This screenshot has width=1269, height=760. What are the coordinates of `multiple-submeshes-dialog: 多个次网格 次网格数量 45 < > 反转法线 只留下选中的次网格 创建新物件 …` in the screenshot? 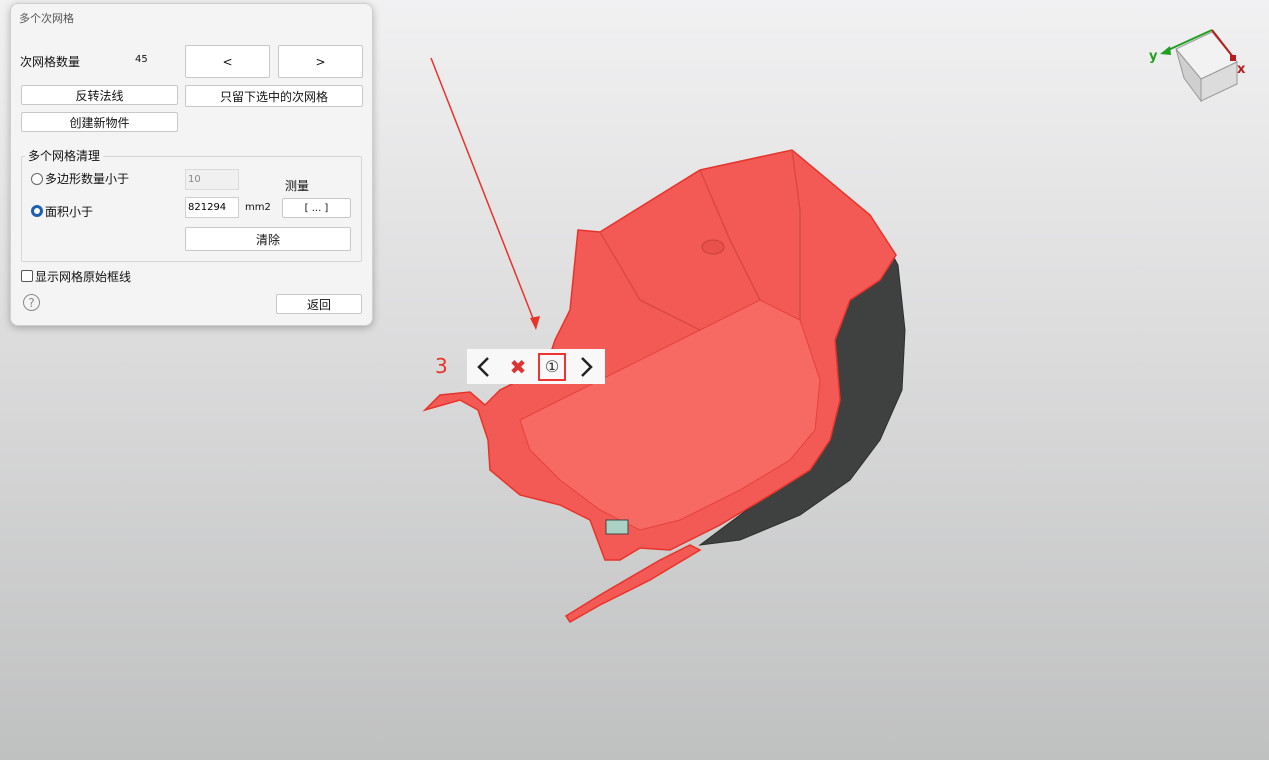 It's located at (191, 164).